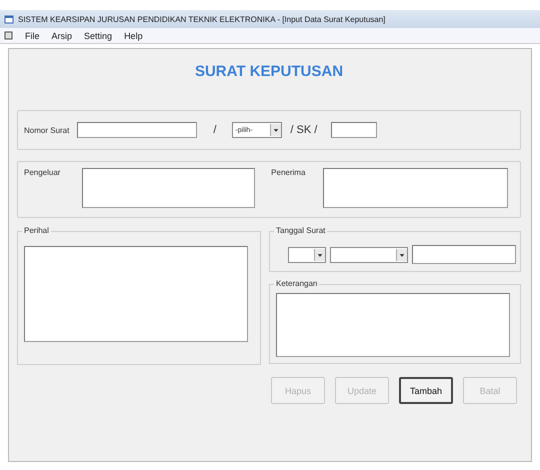  What do you see at coordinates (133, 35) in the screenshot?
I see `menu-item: Help` at bounding box center [133, 35].